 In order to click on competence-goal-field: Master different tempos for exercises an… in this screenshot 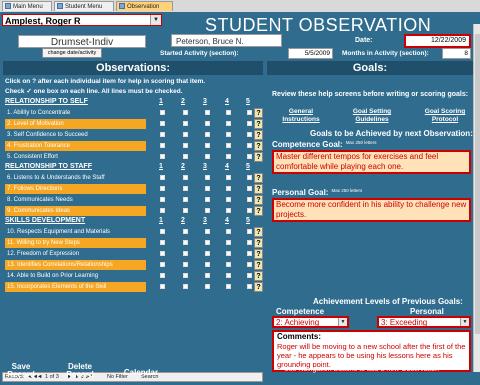, I will do `click(371, 162)`.